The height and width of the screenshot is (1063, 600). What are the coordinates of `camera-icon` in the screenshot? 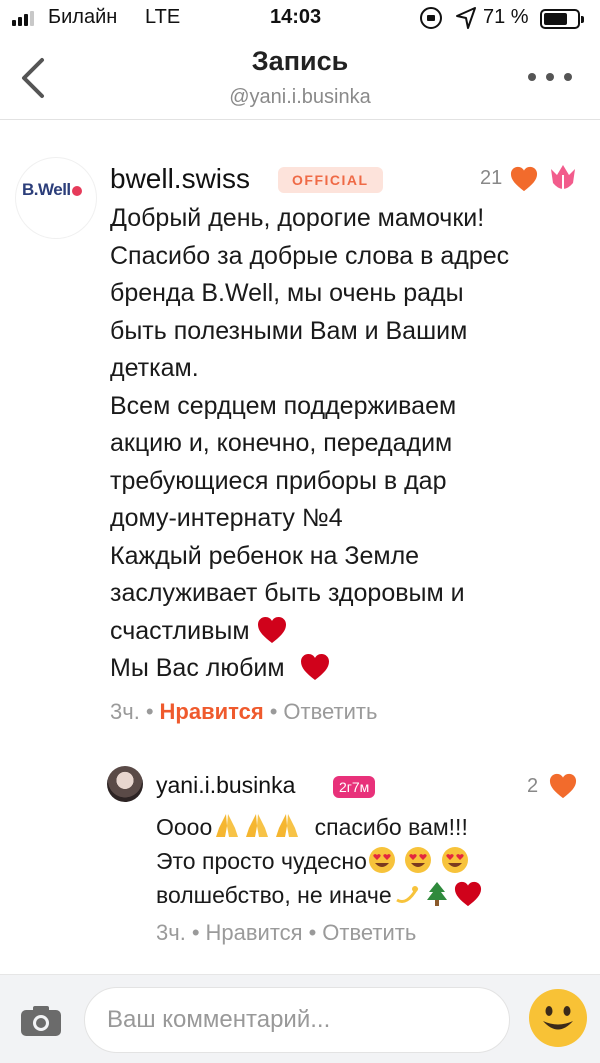 It's located at (41, 1021).